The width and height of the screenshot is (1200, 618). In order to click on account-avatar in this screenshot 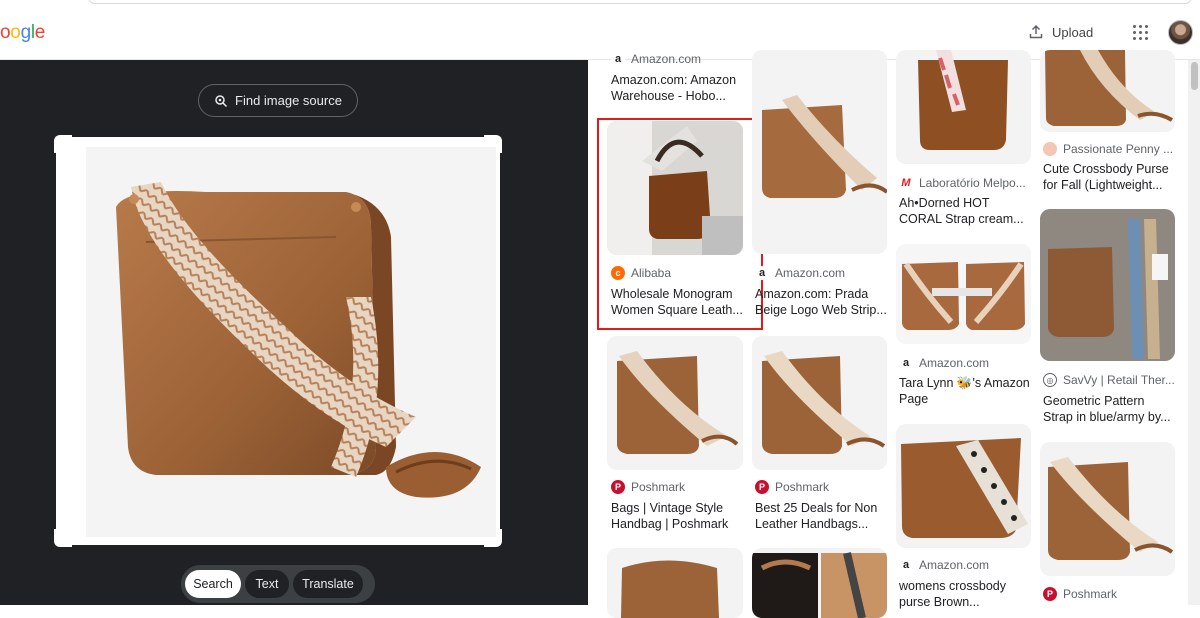, I will do `click(1180, 32)`.